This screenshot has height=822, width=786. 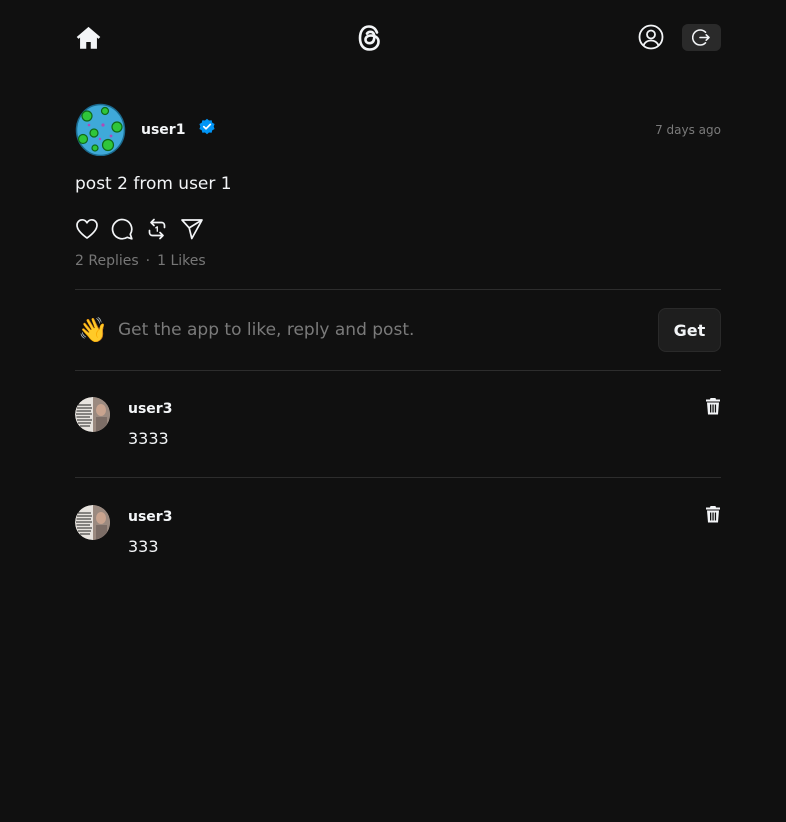 I want to click on reply-item: user3 333, so click(x=398, y=535).